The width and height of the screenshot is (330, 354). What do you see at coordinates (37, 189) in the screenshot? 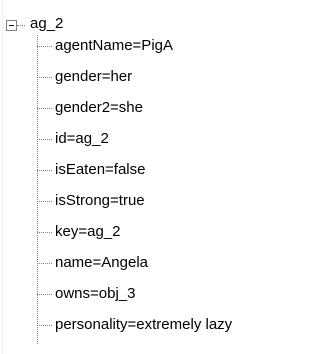
I see `tree-trunk-line` at bounding box center [37, 189].